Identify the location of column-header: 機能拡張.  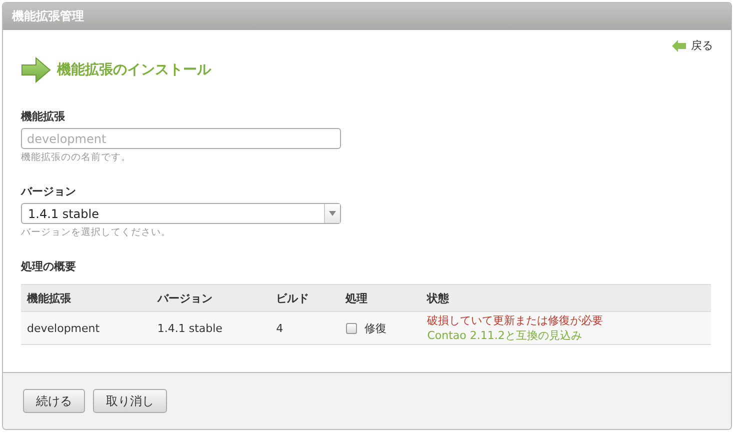
(86, 298).